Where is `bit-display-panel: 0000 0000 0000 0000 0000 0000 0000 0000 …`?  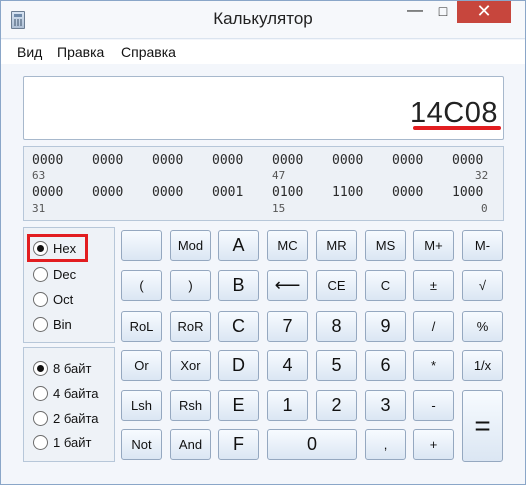
bit-display-panel: 0000 0000 0000 0000 0000 0000 0000 0000 … is located at coordinates (263, 183).